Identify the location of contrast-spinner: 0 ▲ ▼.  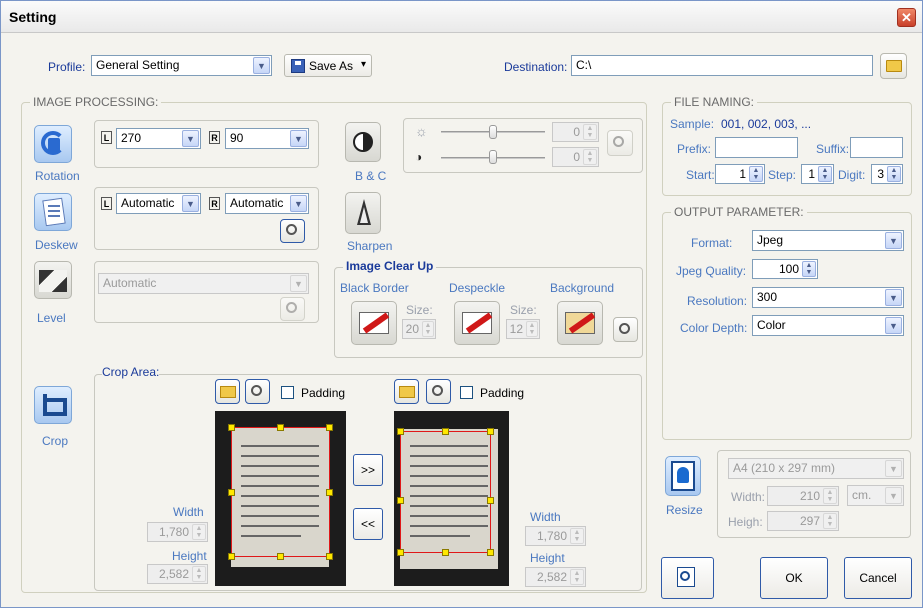
(575, 157).